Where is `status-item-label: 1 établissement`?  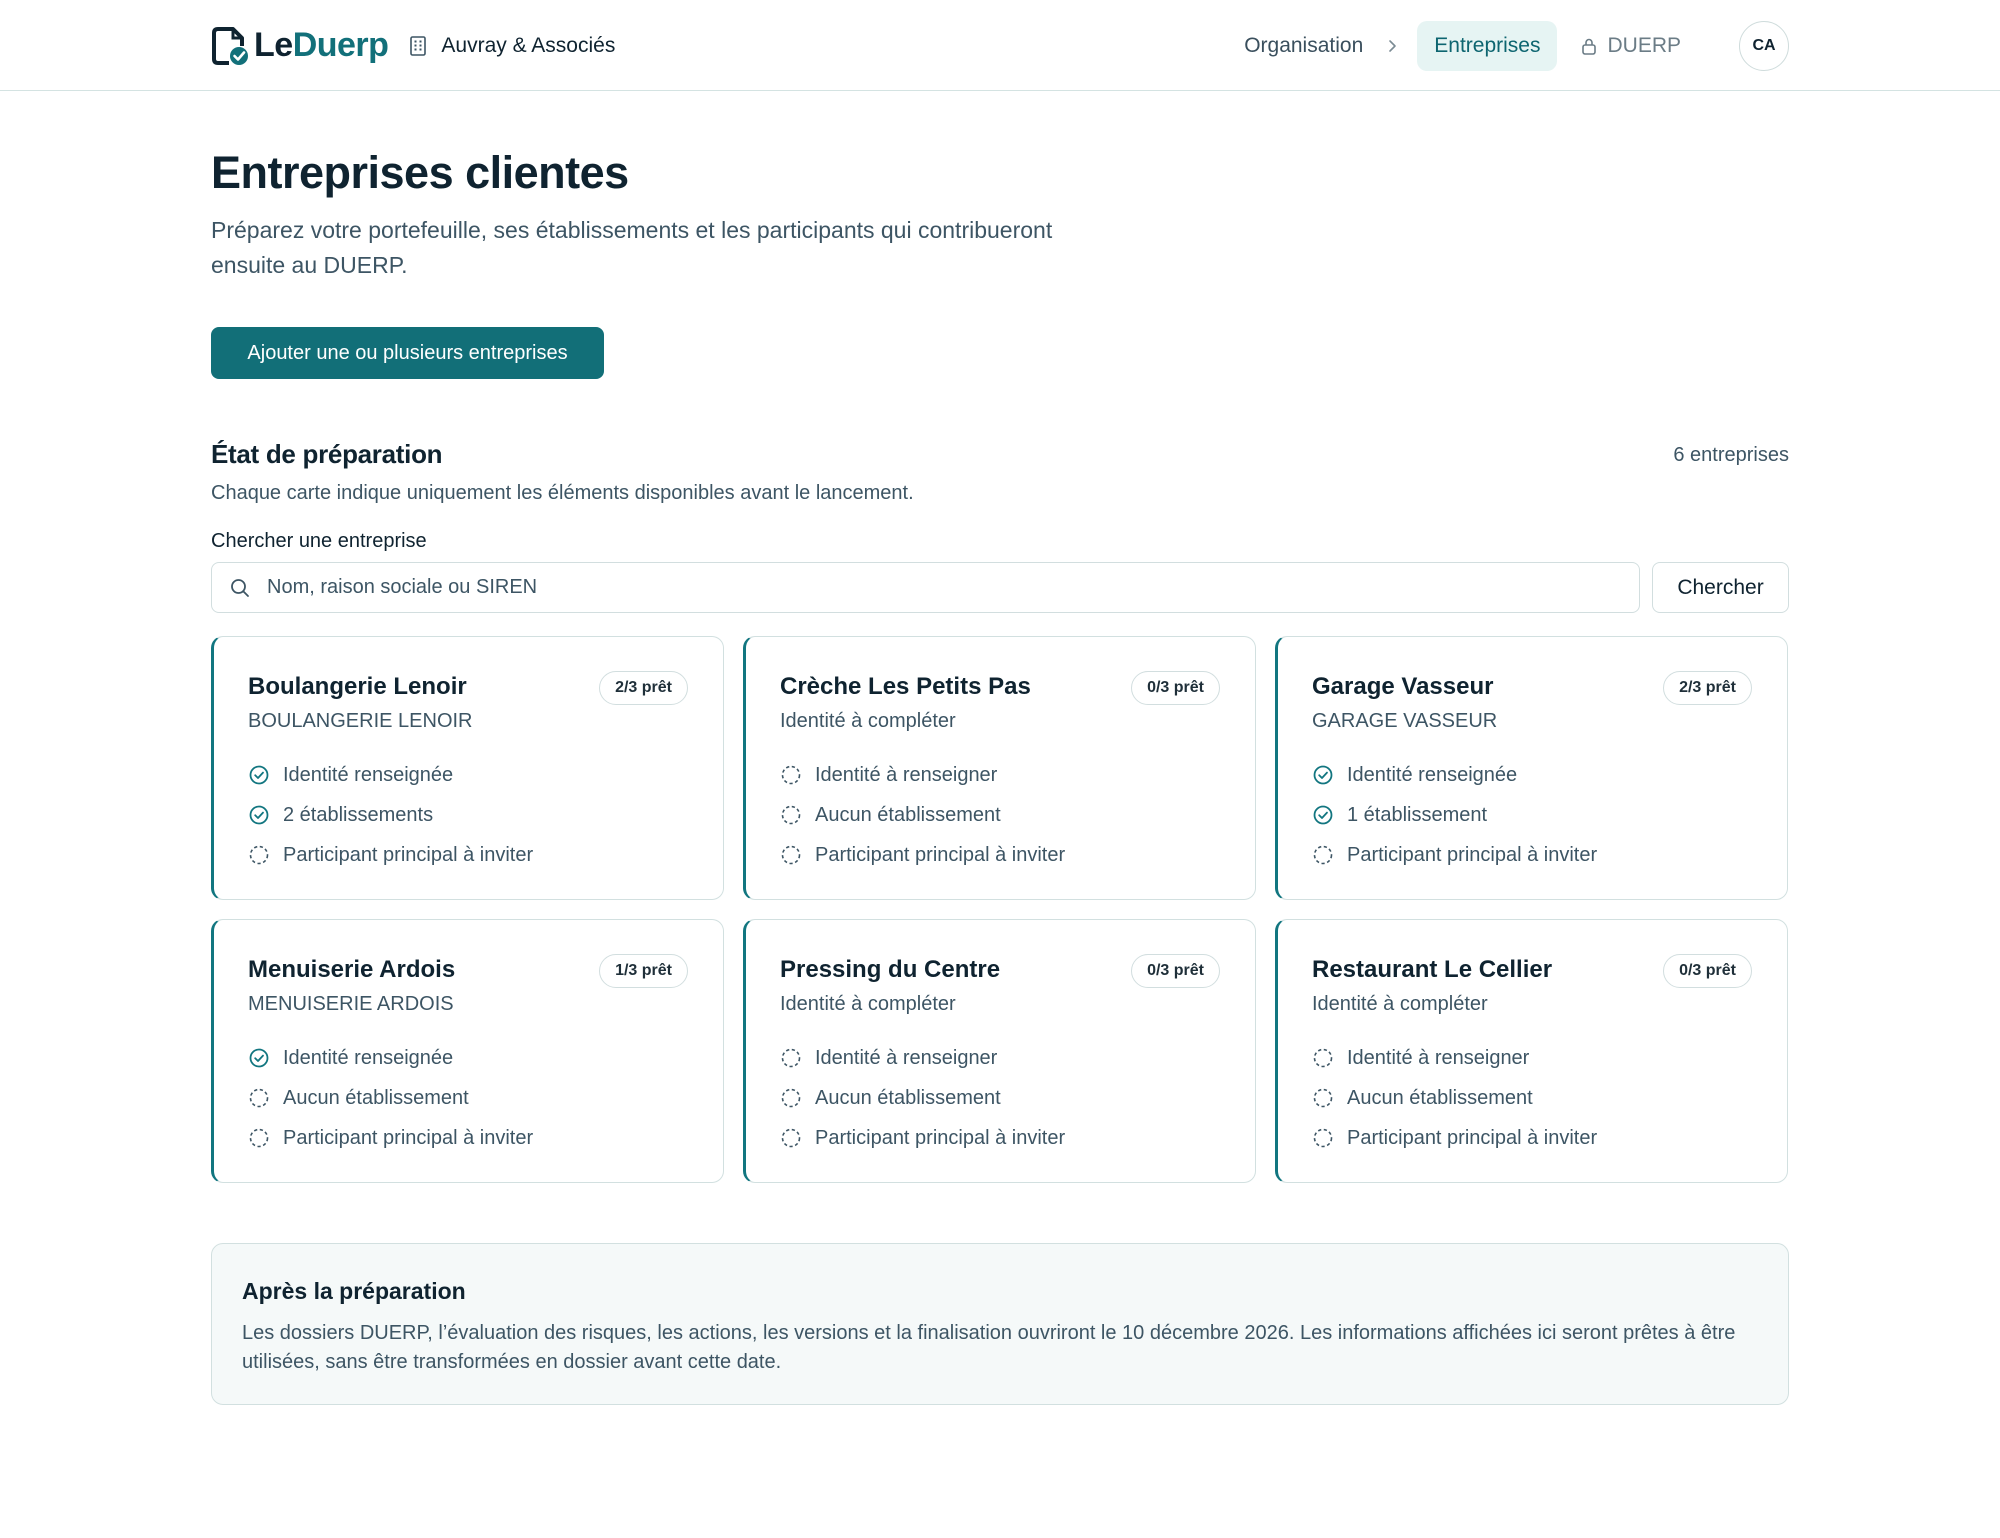
status-item-label: 1 établissement is located at coordinates (1417, 814).